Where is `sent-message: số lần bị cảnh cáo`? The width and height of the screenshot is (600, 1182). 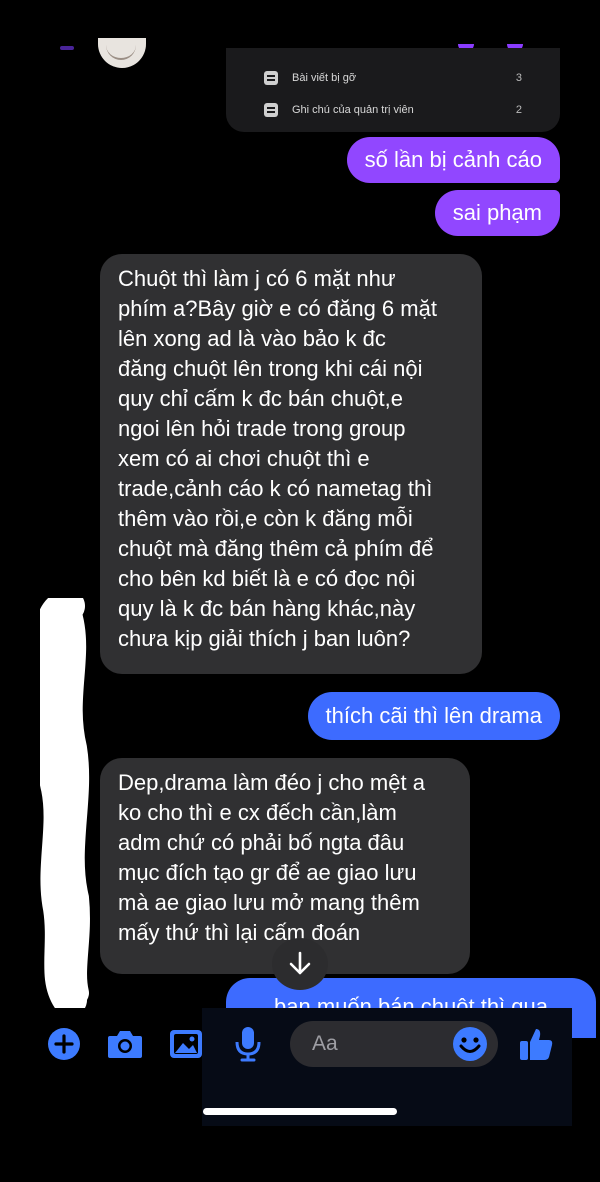
sent-message: số lần bị cảnh cáo is located at coordinates (453, 160).